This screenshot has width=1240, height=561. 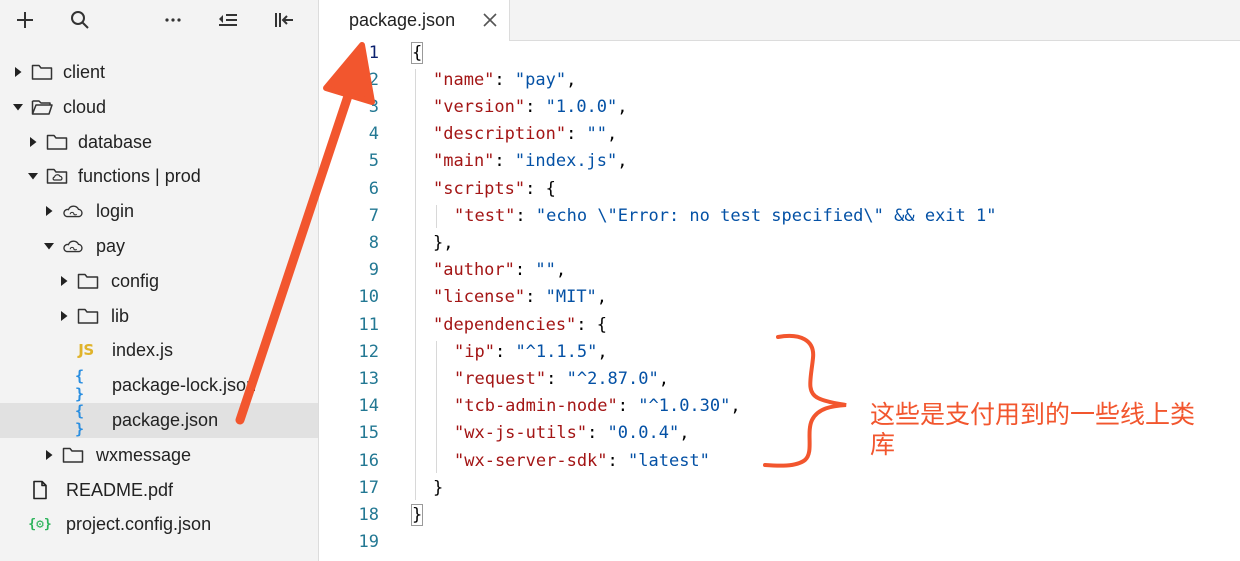 What do you see at coordinates (139, 176) in the screenshot?
I see `tree-item-label: functions | prod` at bounding box center [139, 176].